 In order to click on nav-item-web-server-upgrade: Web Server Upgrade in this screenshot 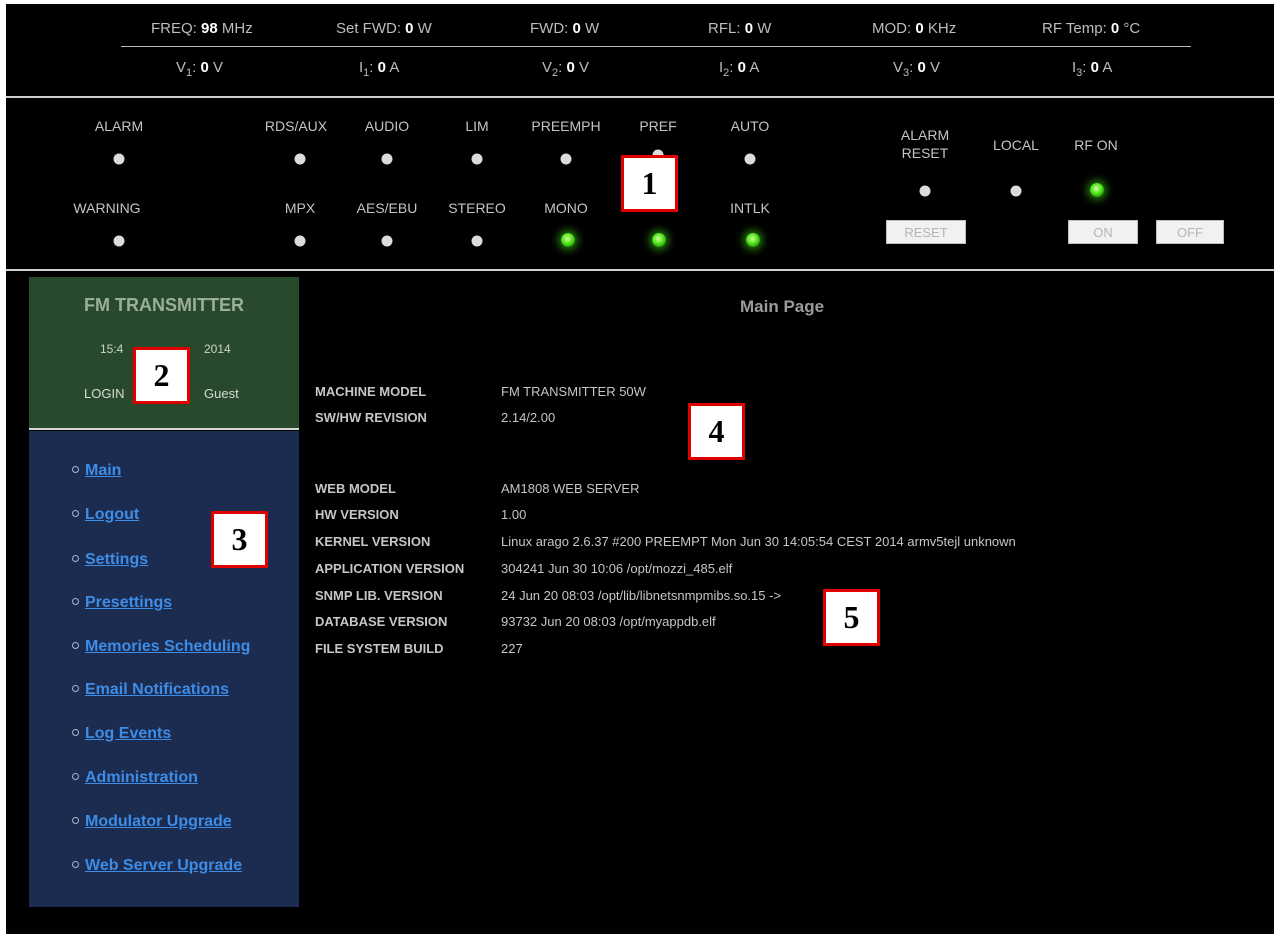, I will do `click(157, 866)`.